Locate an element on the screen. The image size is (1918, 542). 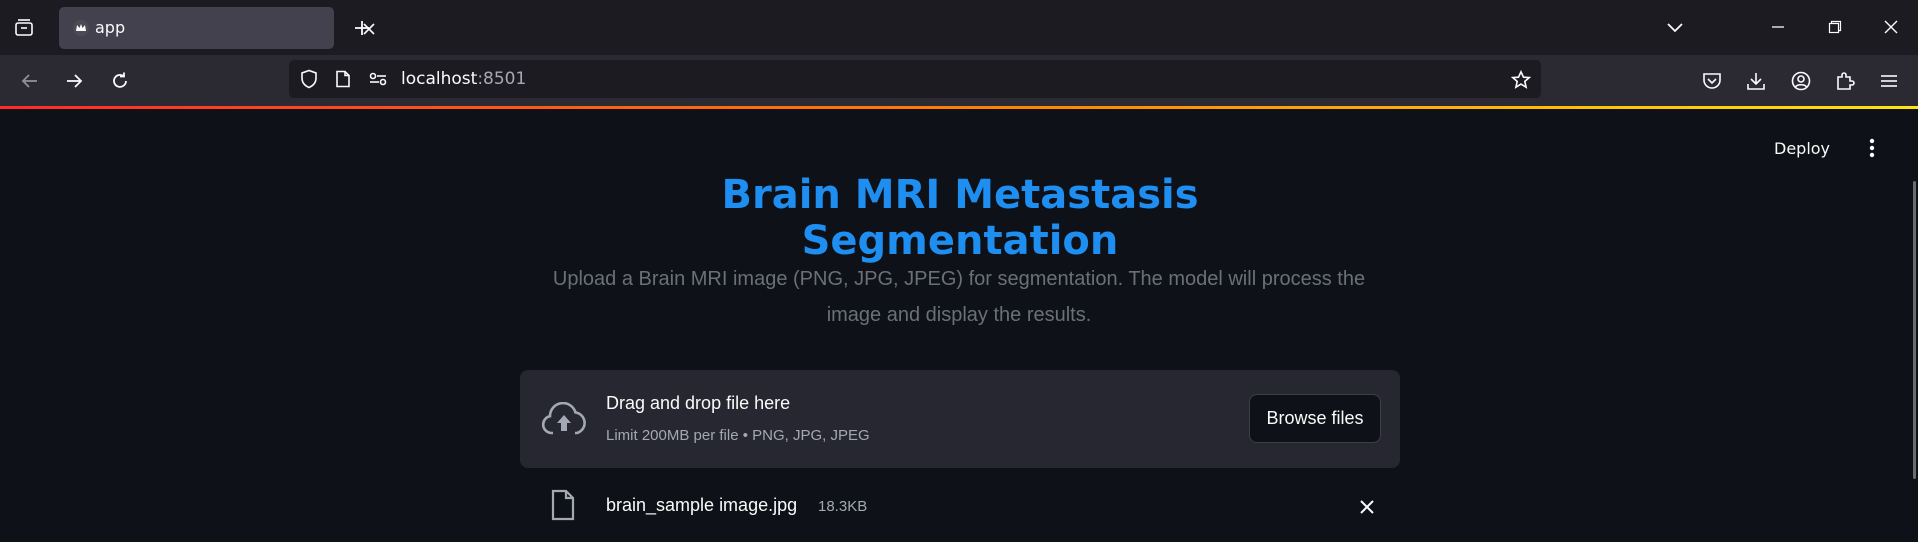
main-menu-kebab-icon is located at coordinates (1872, 148).